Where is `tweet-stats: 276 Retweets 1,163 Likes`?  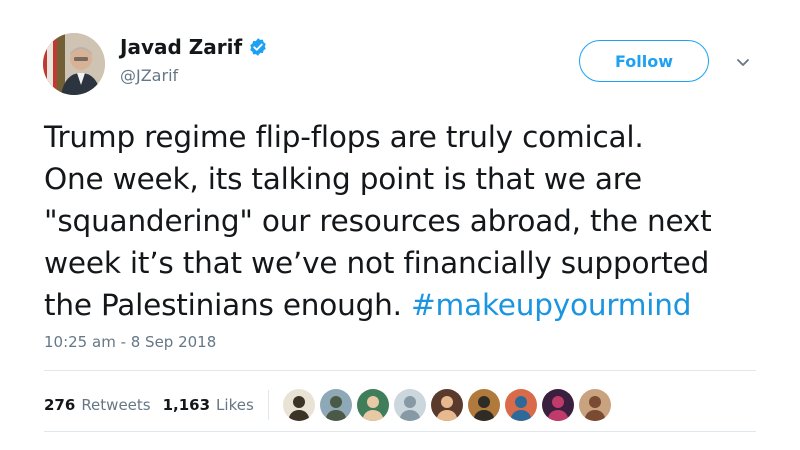
tweet-stats: 276 Retweets 1,163 Likes is located at coordinates (327, 405).